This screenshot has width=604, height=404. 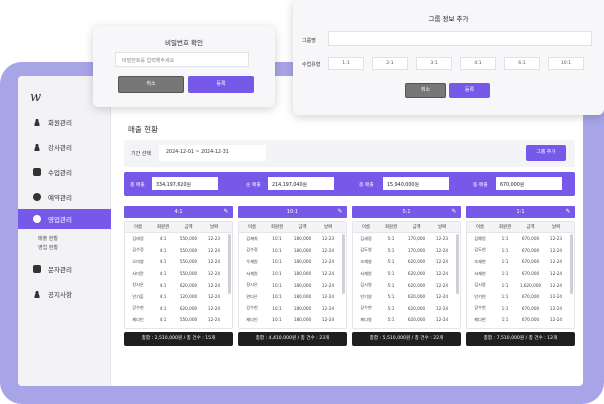 I want to click on table-cell: 서미란, so click(x=138, y=273).